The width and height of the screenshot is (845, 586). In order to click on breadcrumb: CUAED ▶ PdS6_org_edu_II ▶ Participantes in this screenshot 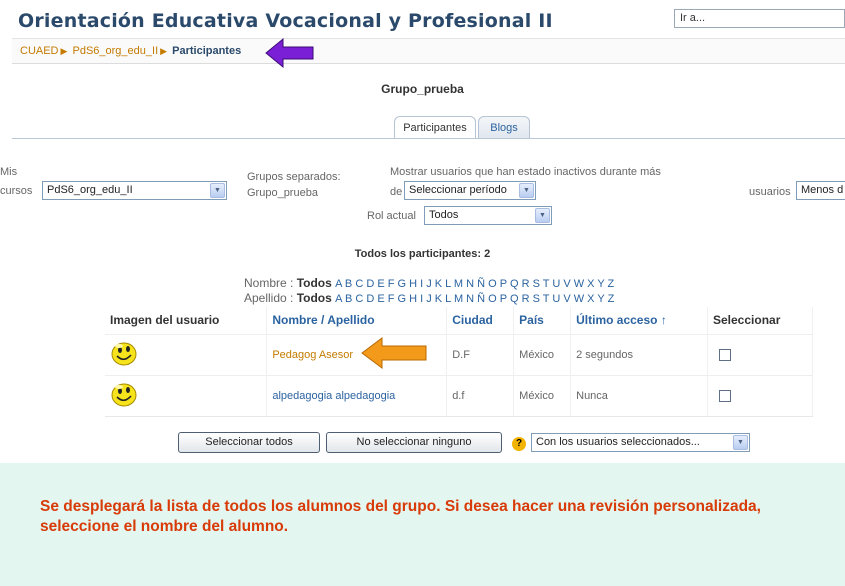, I will do `click(130, 51)`.